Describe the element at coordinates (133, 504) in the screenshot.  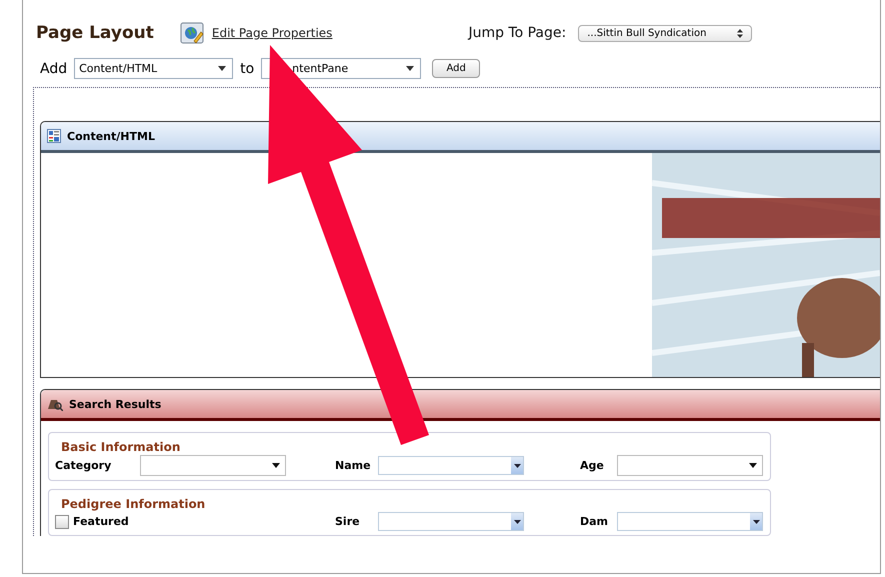
I see `fieldset-legend: Pedigree Information` at that location.